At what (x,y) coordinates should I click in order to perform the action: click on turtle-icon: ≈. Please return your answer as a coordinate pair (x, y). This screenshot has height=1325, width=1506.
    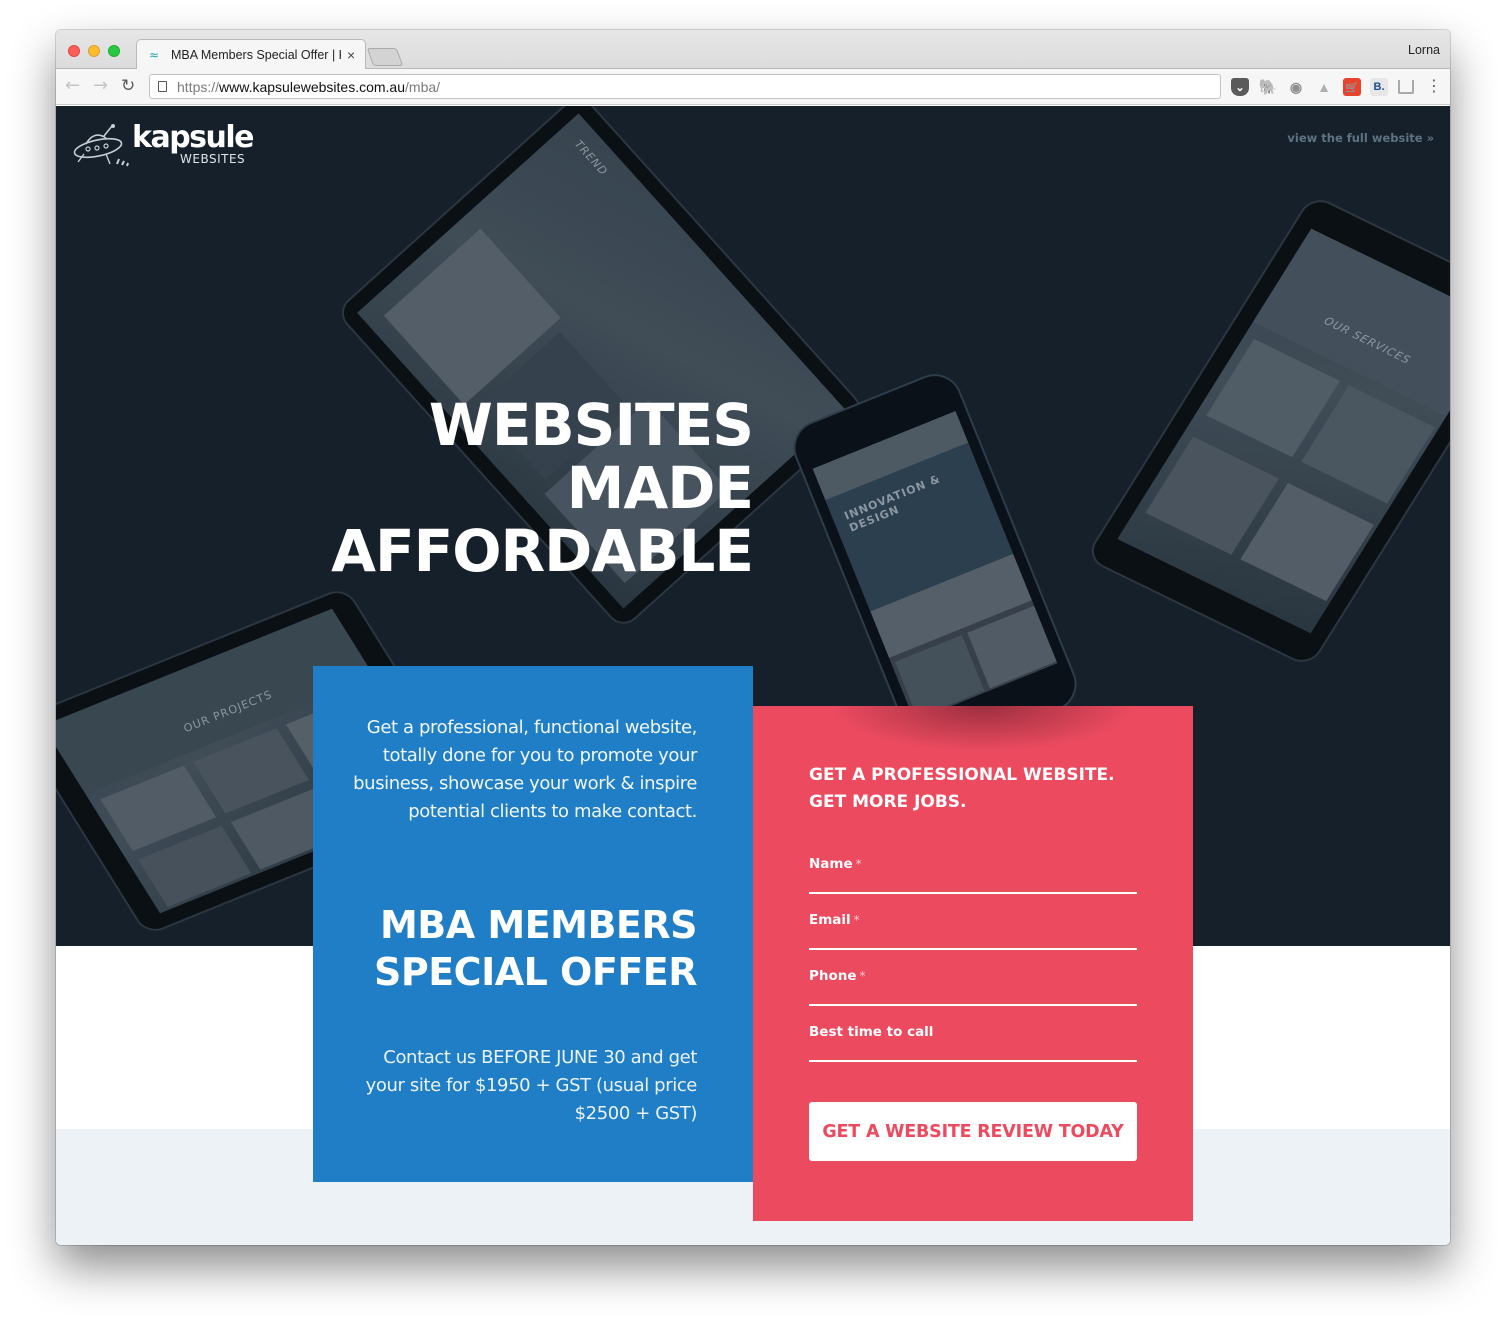
    Looking at the image, I should click on (154, 55).